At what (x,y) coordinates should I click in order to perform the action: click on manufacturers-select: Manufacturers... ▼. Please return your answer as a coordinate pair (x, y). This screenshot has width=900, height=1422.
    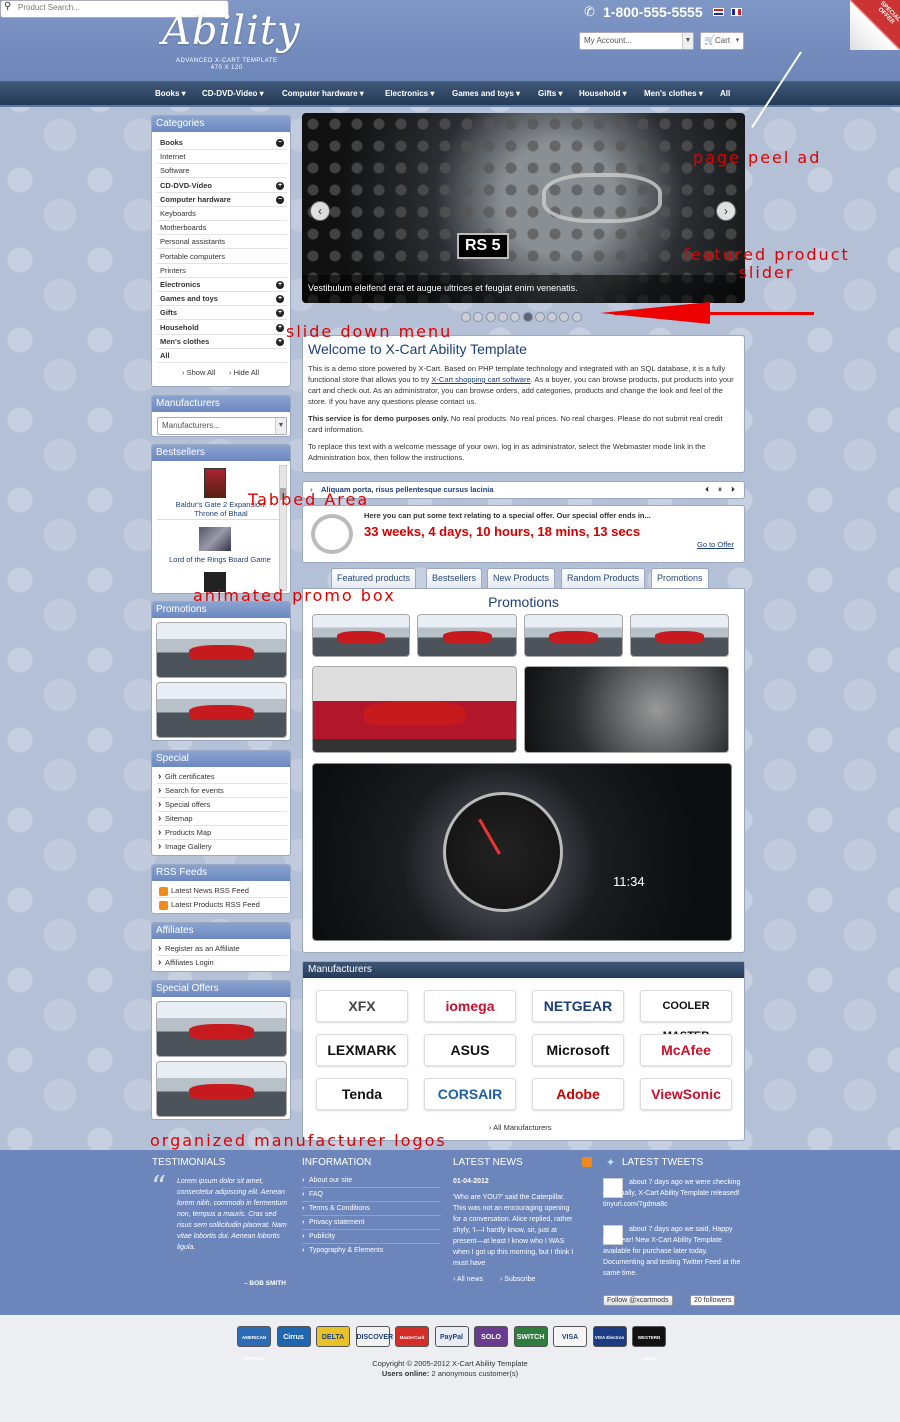
    Looking at the image, I should click on (222, 426).